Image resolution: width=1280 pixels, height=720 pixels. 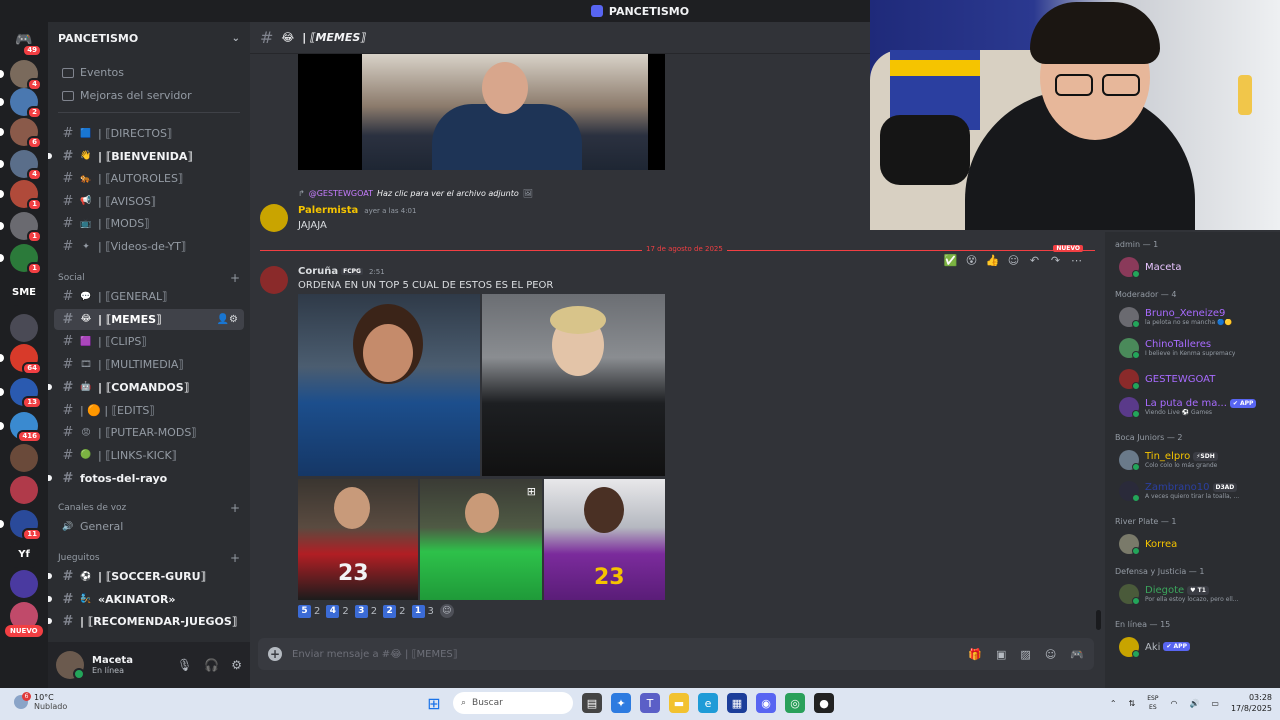 What do you see at coordinates (1173, 703) in the screenshot?
I see `wifi-icon: ◠` at bounding box center [1173, 703].